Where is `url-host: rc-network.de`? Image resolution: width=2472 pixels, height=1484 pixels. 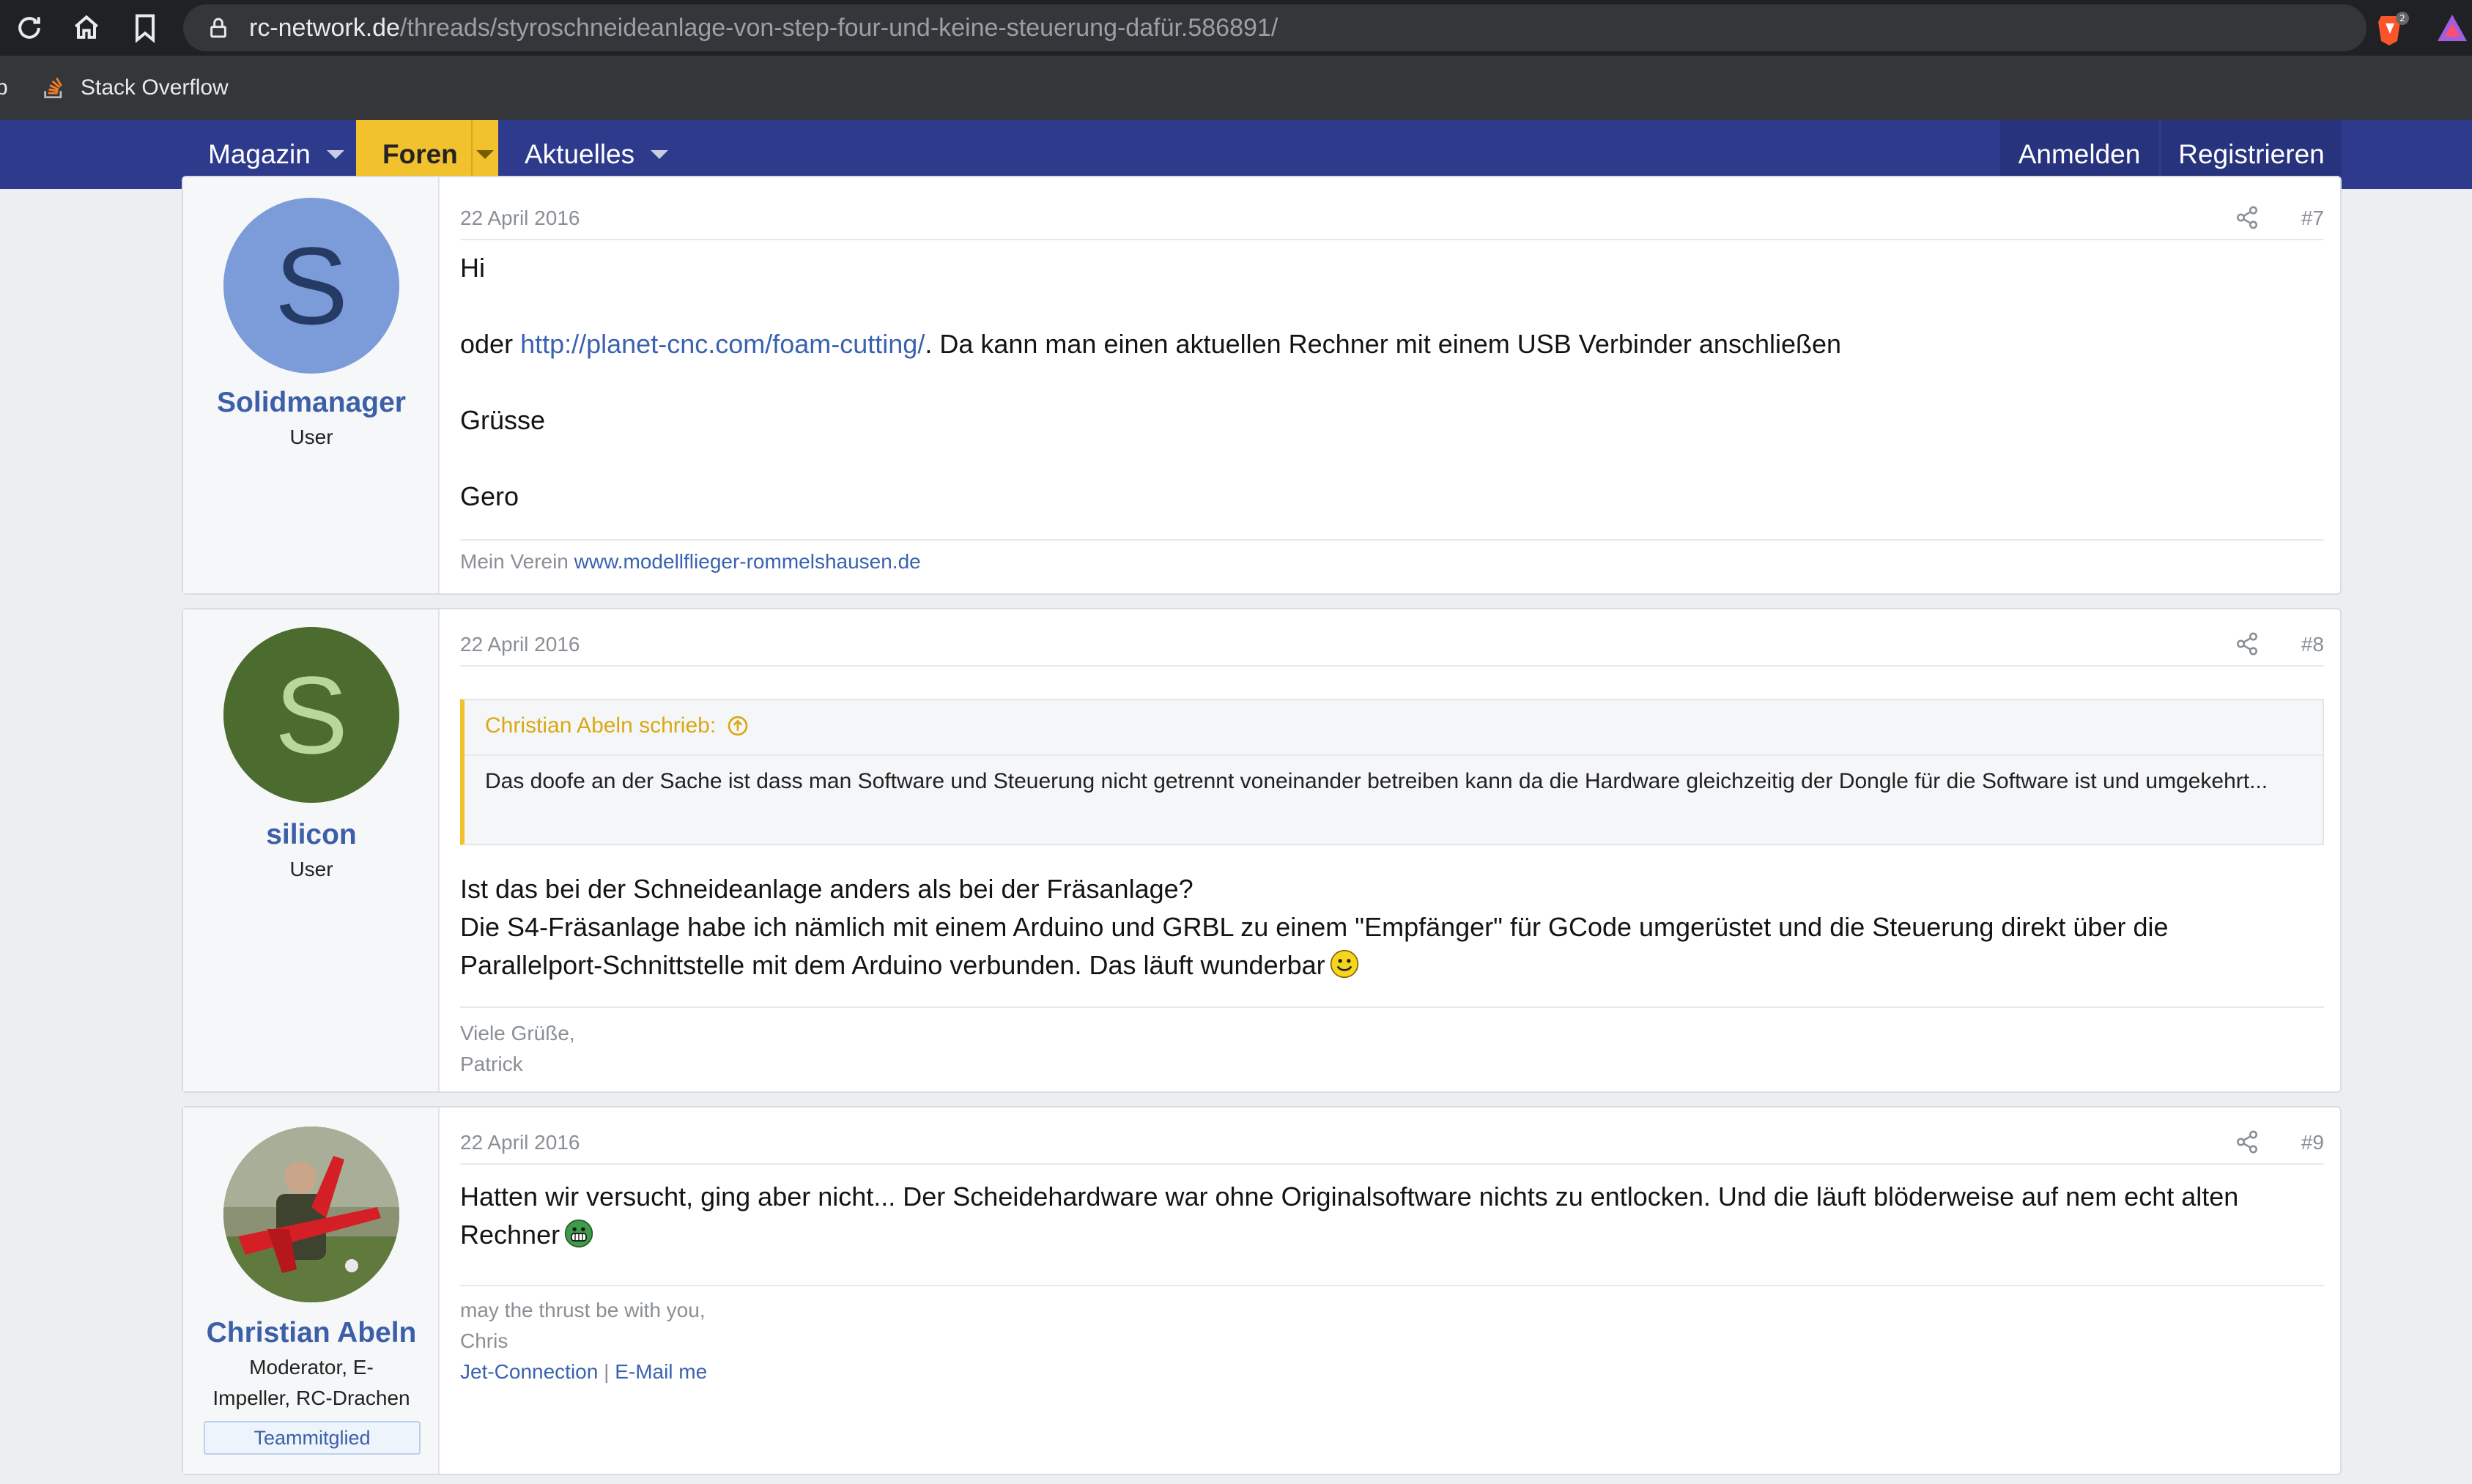 url-host: rc-network.de is located at coordinates (324, 28).